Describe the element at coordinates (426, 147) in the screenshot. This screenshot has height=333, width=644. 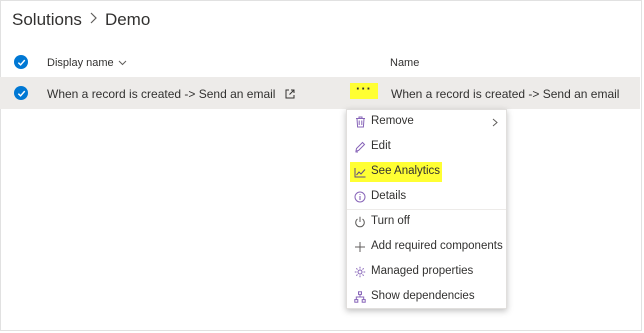
I see `menu-item-edit: Edit` at that location.